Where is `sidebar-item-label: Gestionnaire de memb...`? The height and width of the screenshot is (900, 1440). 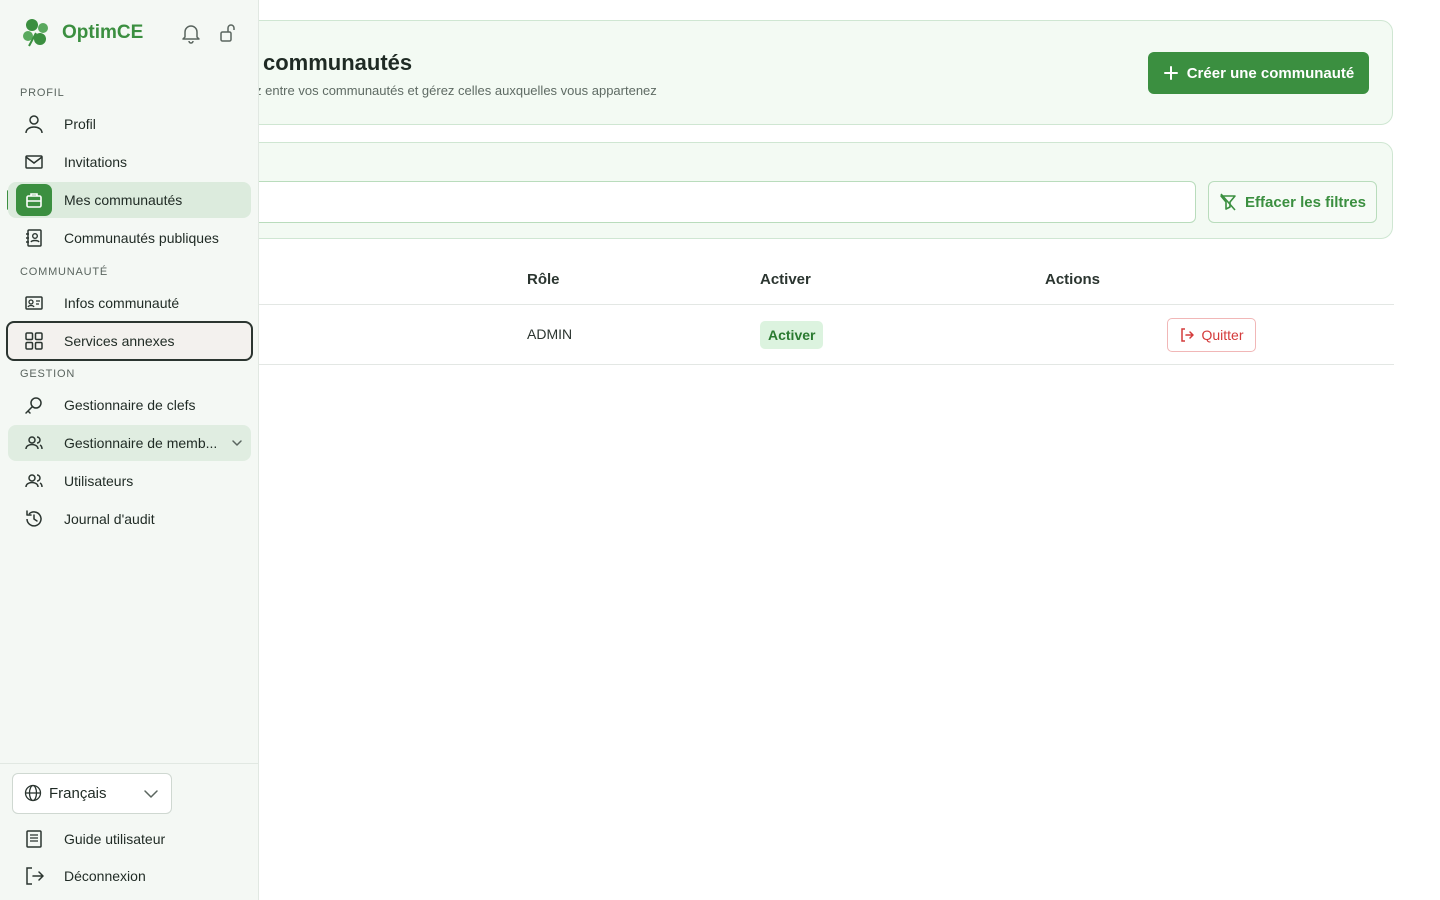 sidebar-item-label: Gestionnaire de memb... is located at coordinates (141, 443).